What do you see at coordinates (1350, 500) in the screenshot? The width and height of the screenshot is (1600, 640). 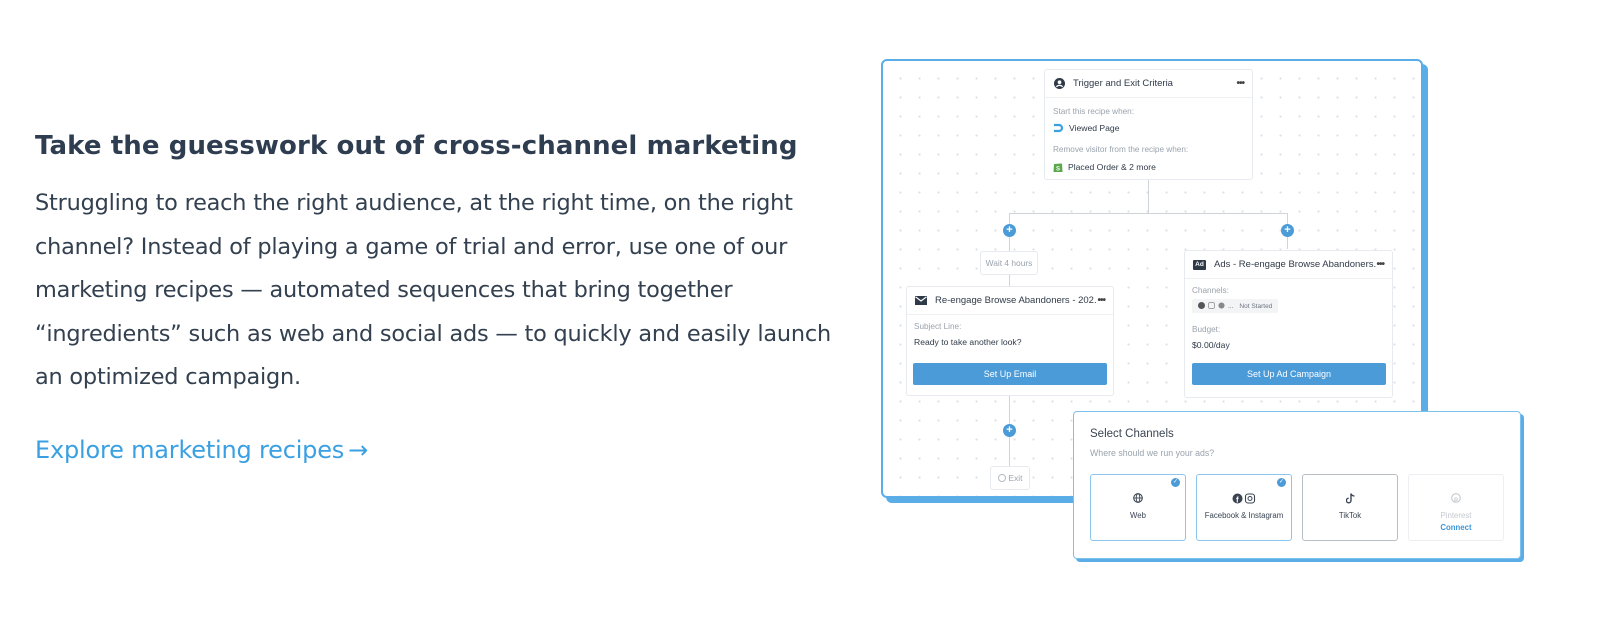 I see `tiktok-icon` at bounding box center [1350, 500].